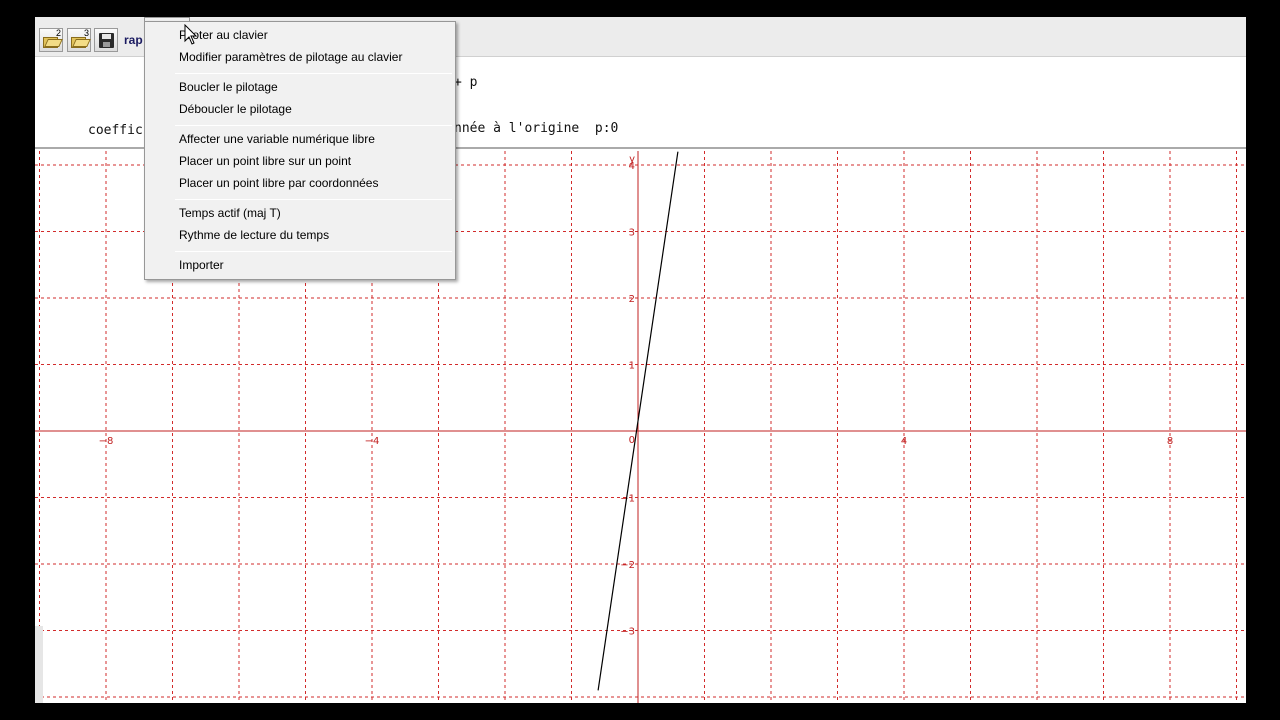 The height and width of the screenshot is (720, 1280). Describe the element at coordinates (300, 183) in the screenshot. I see `menu-item-placer-point-coordonnees: Placer un point libre par coordonnées` at that location.